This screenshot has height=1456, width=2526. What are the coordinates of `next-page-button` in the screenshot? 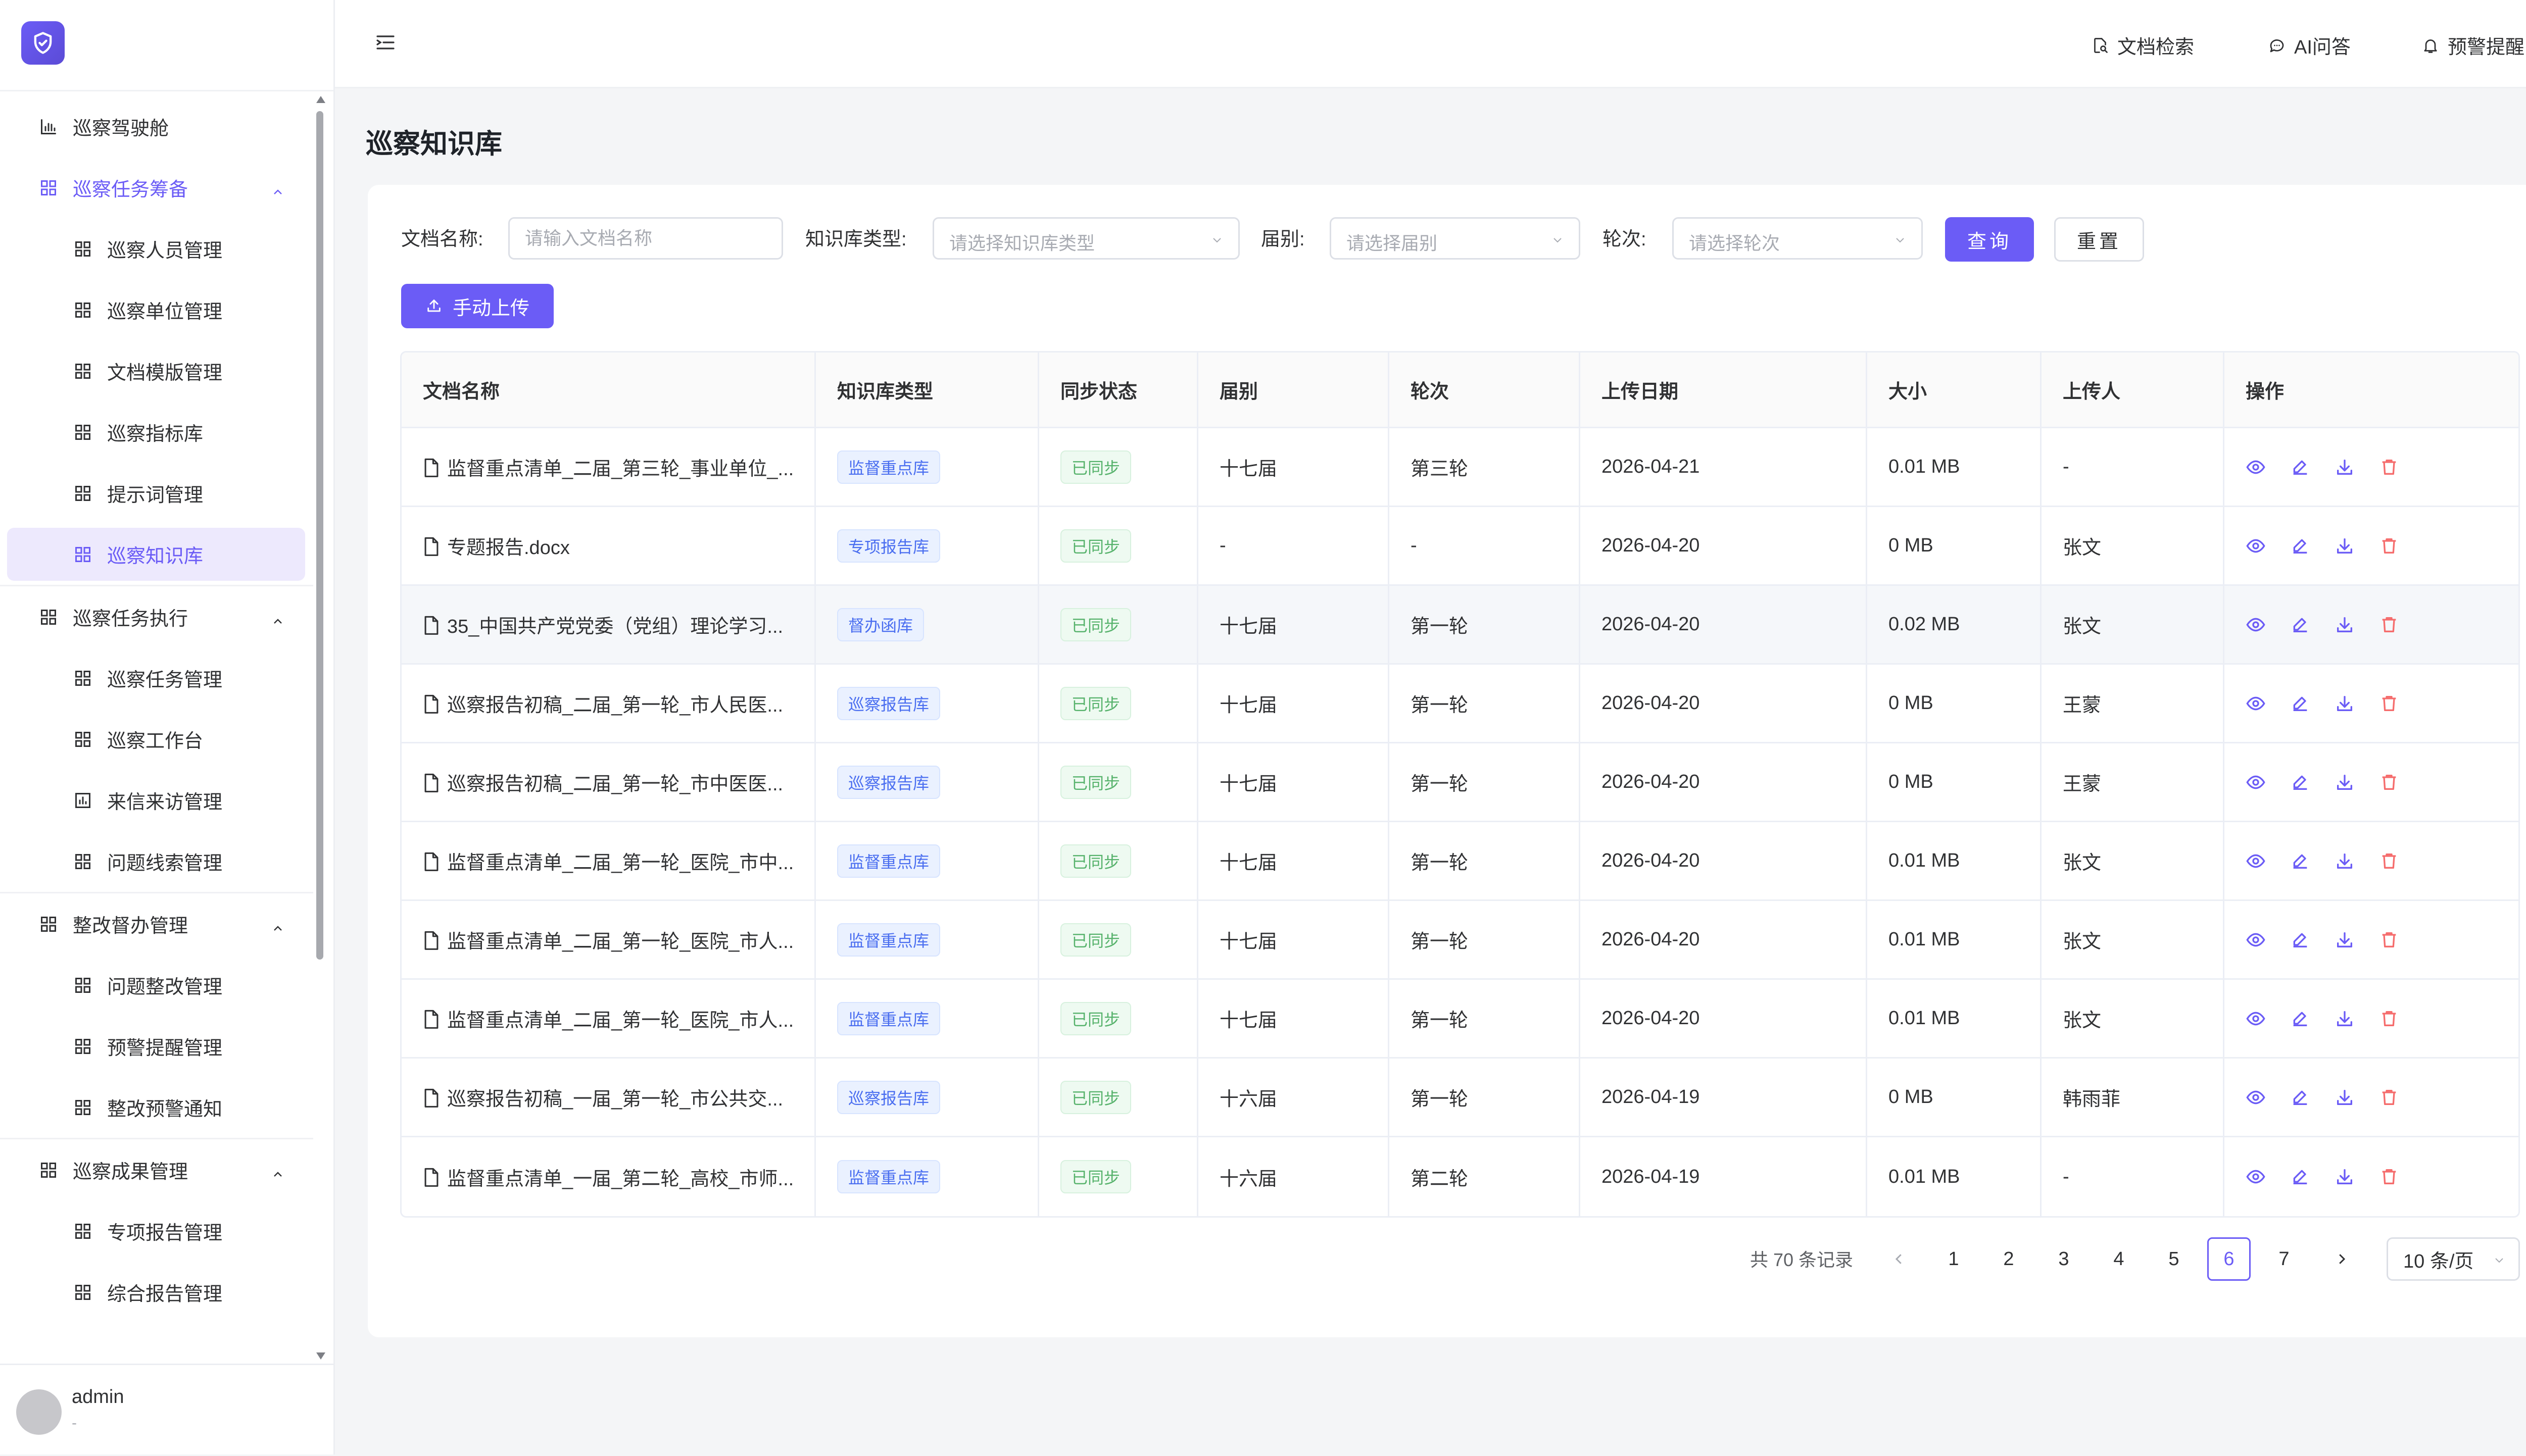 It's located at (2341, 1259).